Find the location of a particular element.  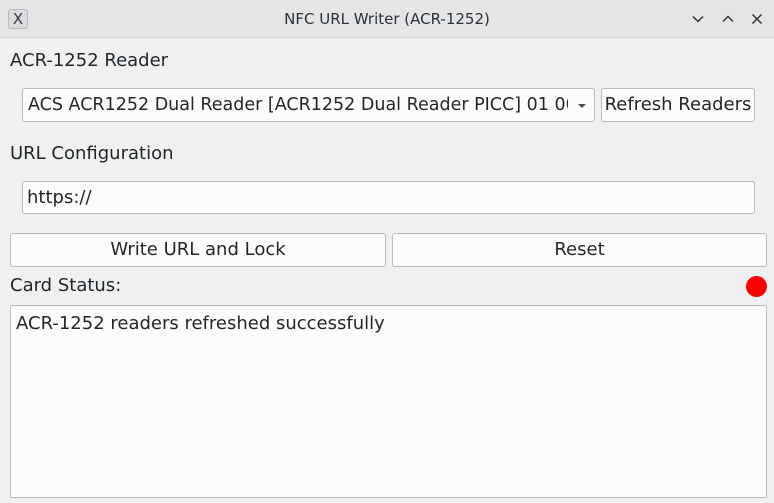

reader-section-label: ACR-1252 Reader is located at coordinates (89, 60).